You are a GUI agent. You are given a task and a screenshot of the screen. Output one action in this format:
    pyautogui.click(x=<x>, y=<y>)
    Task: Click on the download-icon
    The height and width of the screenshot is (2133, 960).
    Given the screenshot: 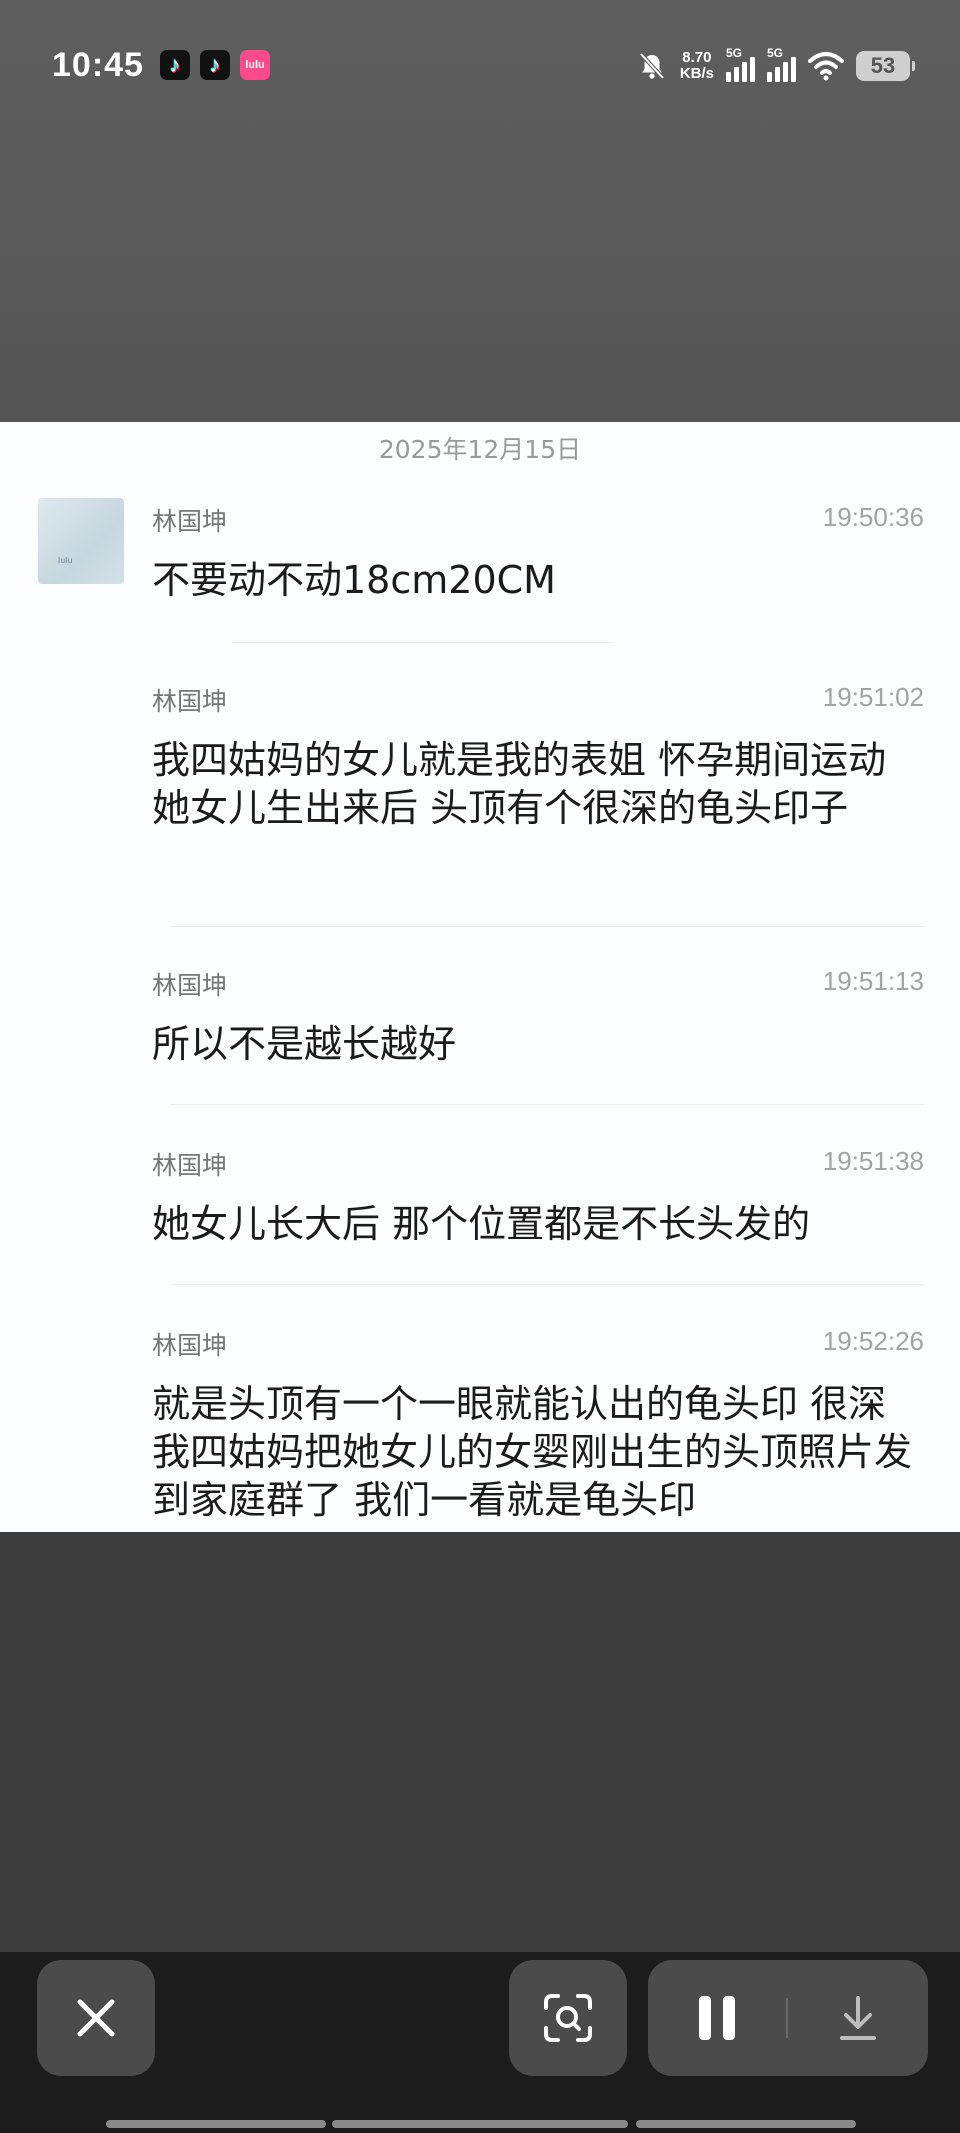 What is the action you would take?
    pyautogui.click(x=858, y=2018)
    